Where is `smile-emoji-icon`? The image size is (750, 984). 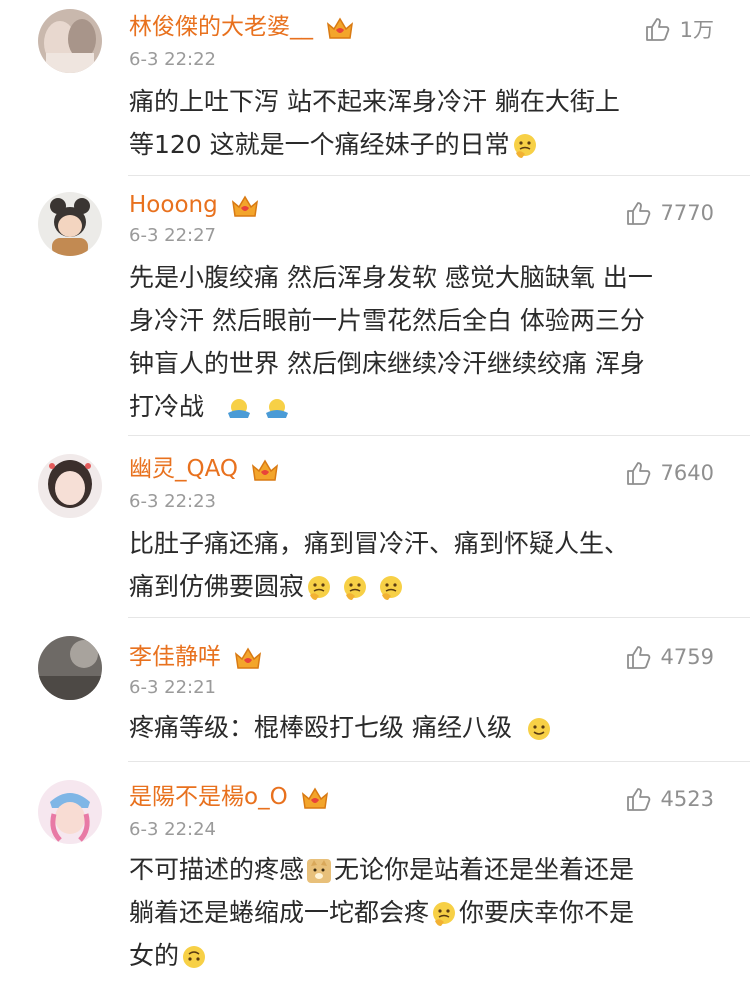 smile-emoji-icon is located at coordinates (538, 729).